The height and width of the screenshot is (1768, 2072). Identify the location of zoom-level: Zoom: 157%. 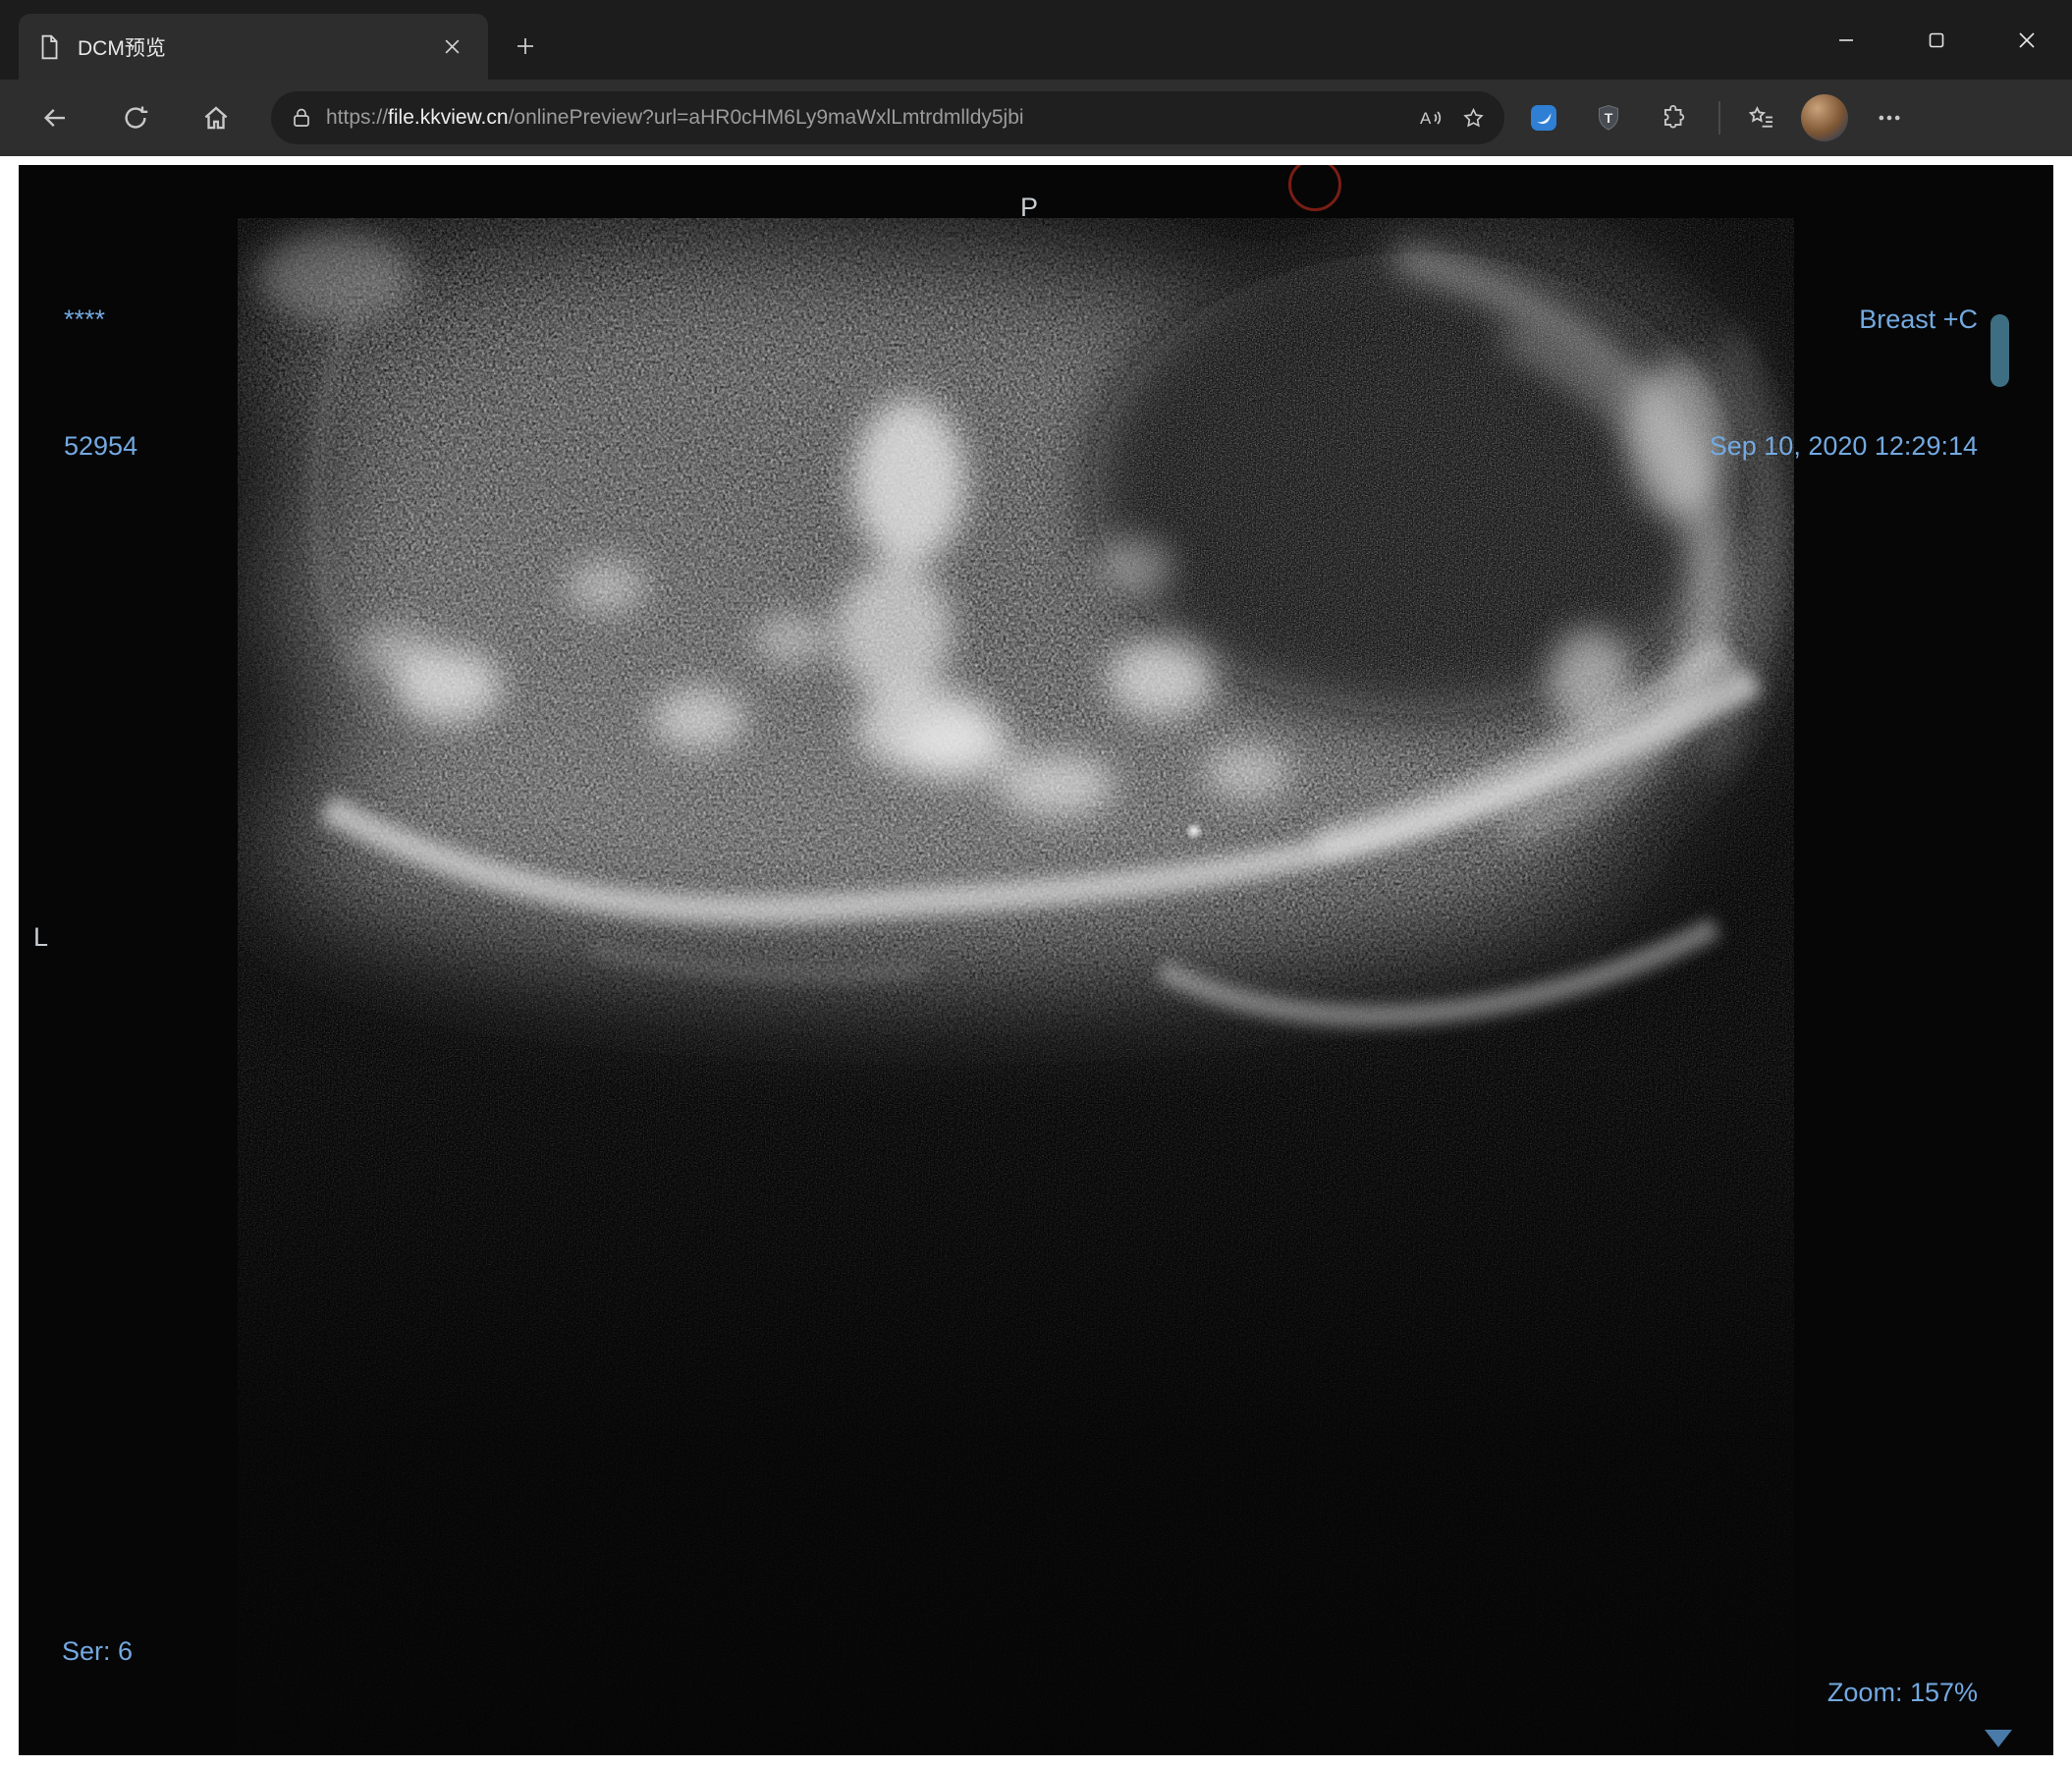
(1902, 1692).